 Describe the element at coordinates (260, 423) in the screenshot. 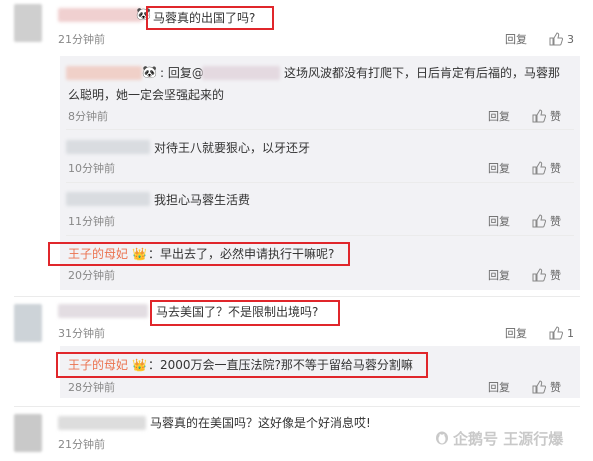

I see `comment-text: 马蓉真的在美国吗？这好像是个好消息哎!` at that location.